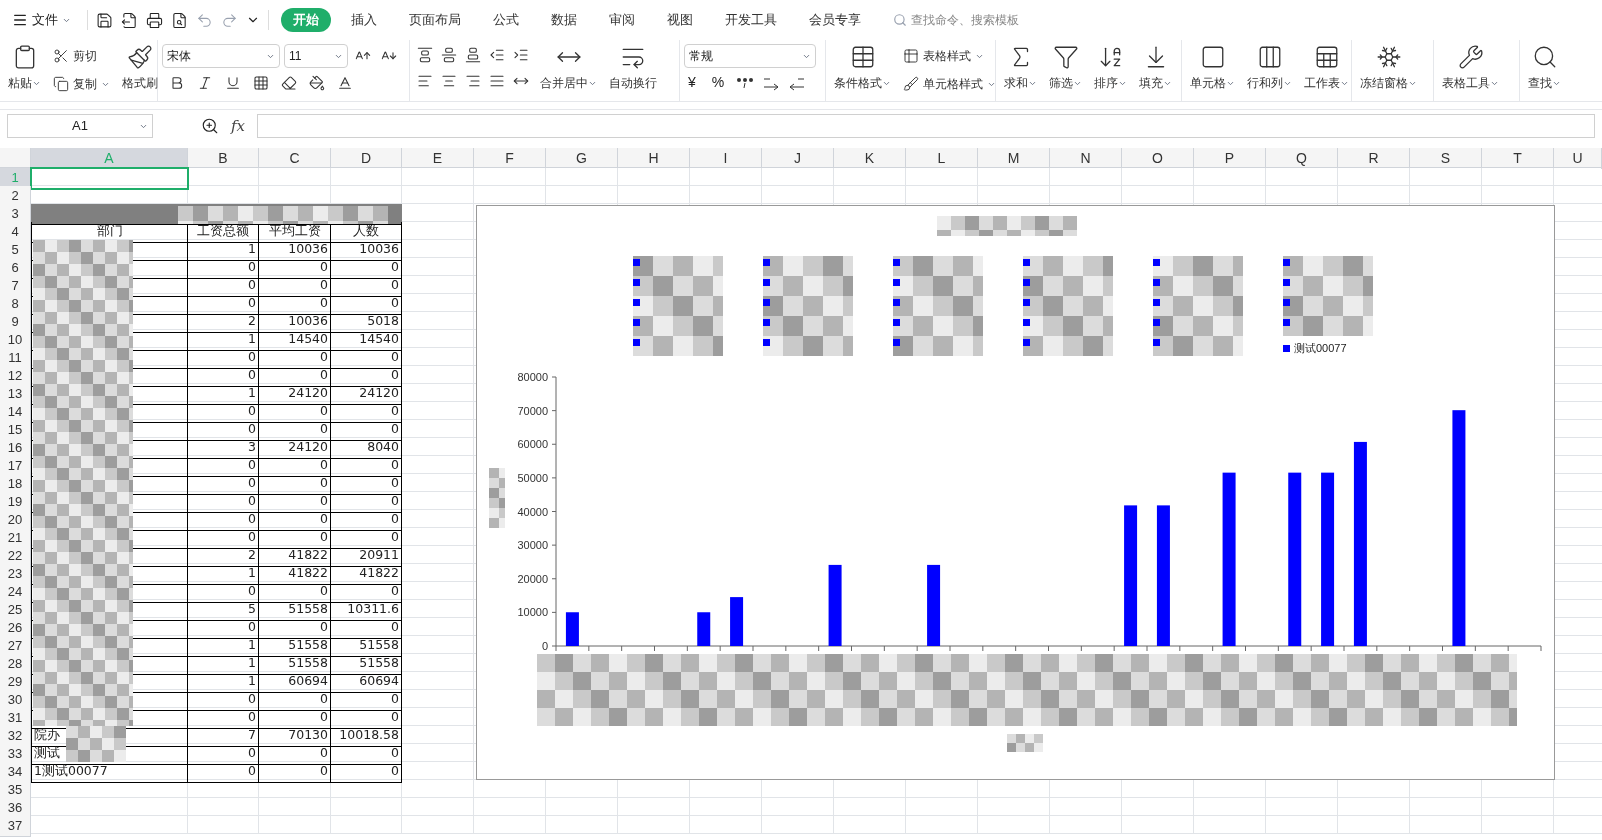 The height and width of the screenshot is (840, 1602). What do you see at coordinates (15, 412) in the screenshot?
I see `row-header: 14` at bounding box center [15, 412].